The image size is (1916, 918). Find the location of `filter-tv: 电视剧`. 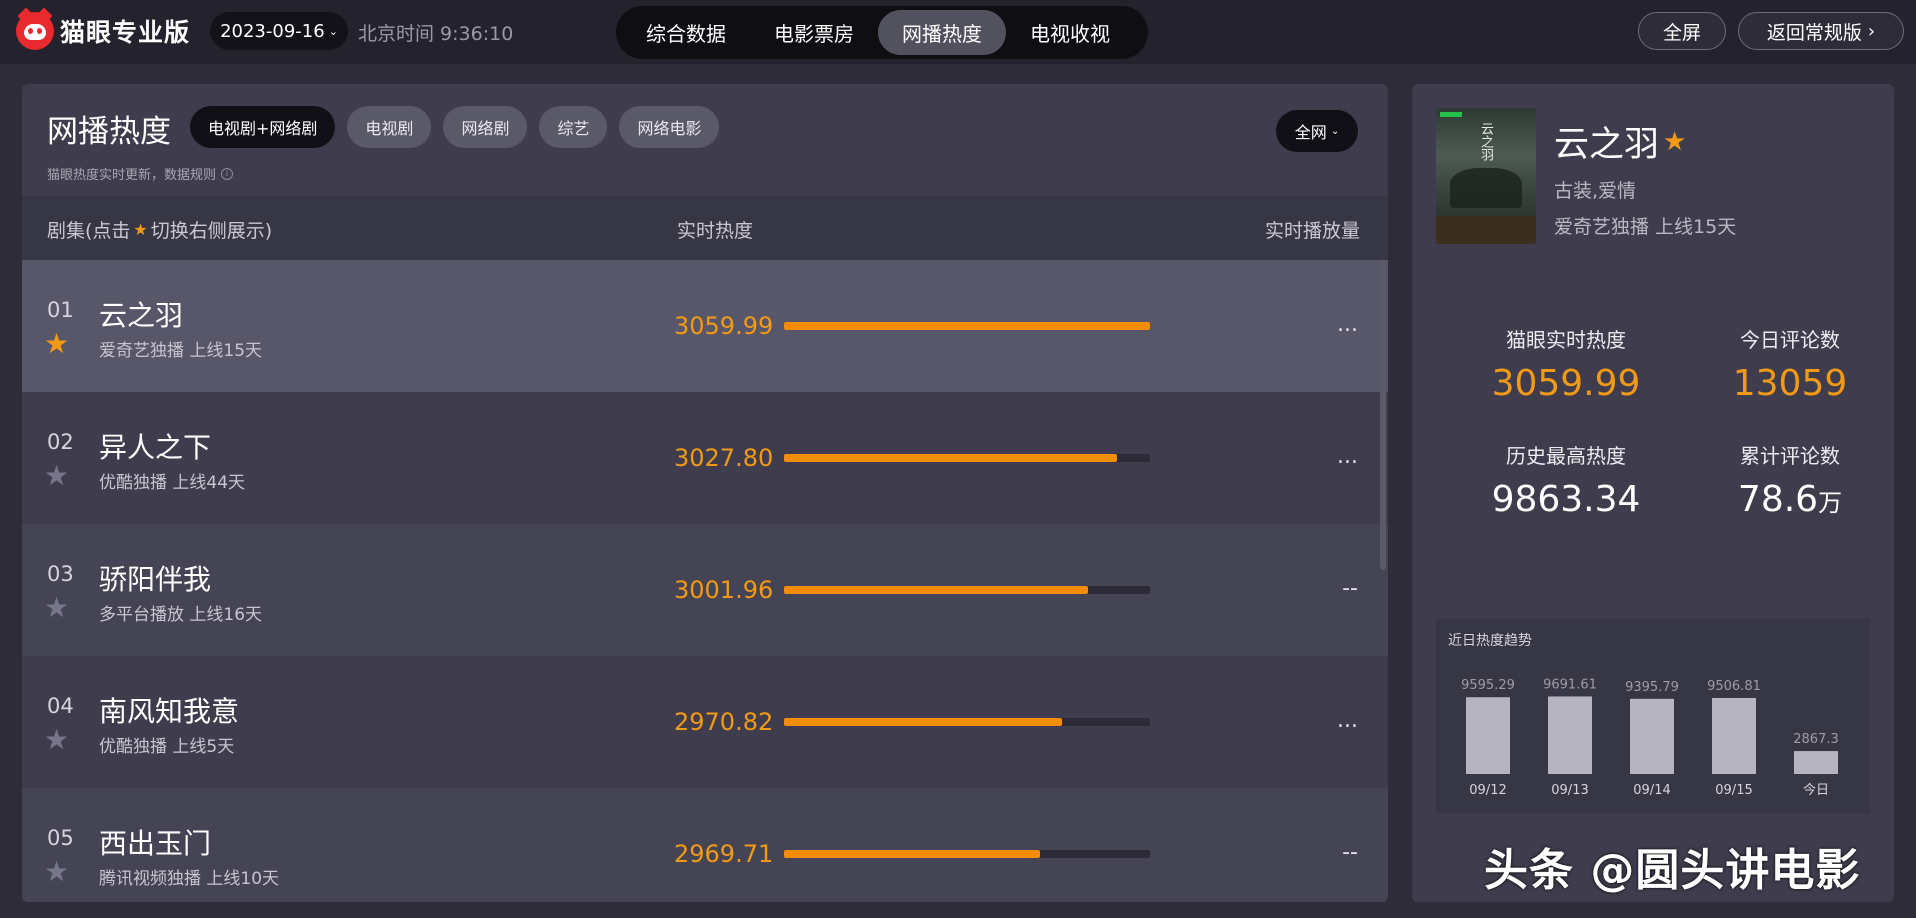

filter-tv: 电视剧 is located at coordinates (389, 127).